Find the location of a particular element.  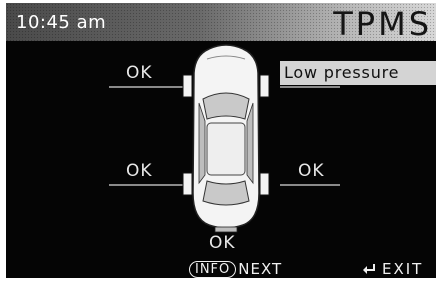

enter-arrow-icon is located at coordinates (369, 269).